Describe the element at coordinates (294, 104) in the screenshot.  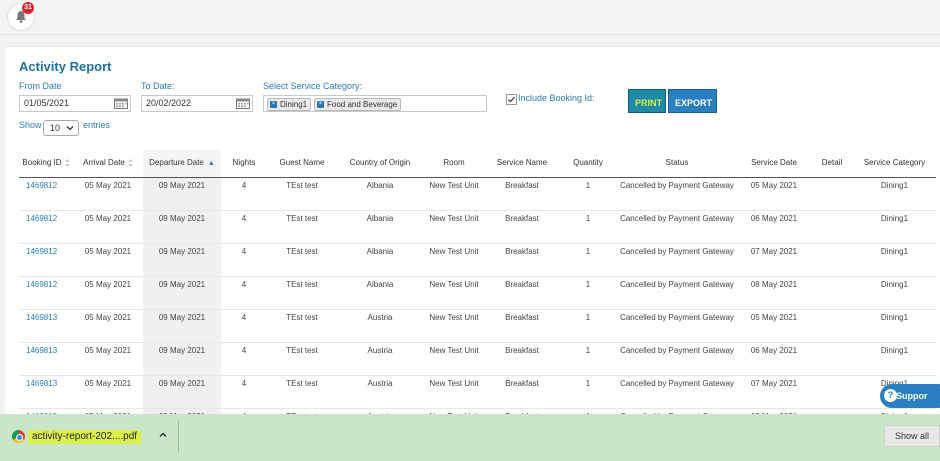
I see `category-chip-label: Dining1` at that location.